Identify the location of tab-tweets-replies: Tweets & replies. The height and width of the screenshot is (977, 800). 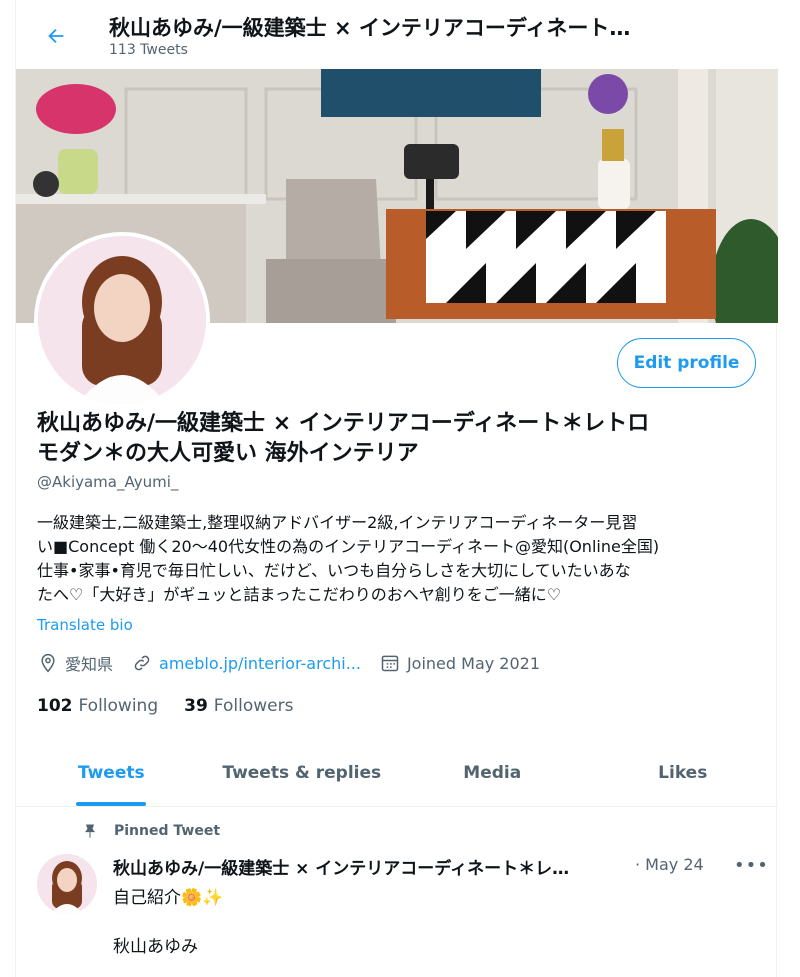
(302, 773).